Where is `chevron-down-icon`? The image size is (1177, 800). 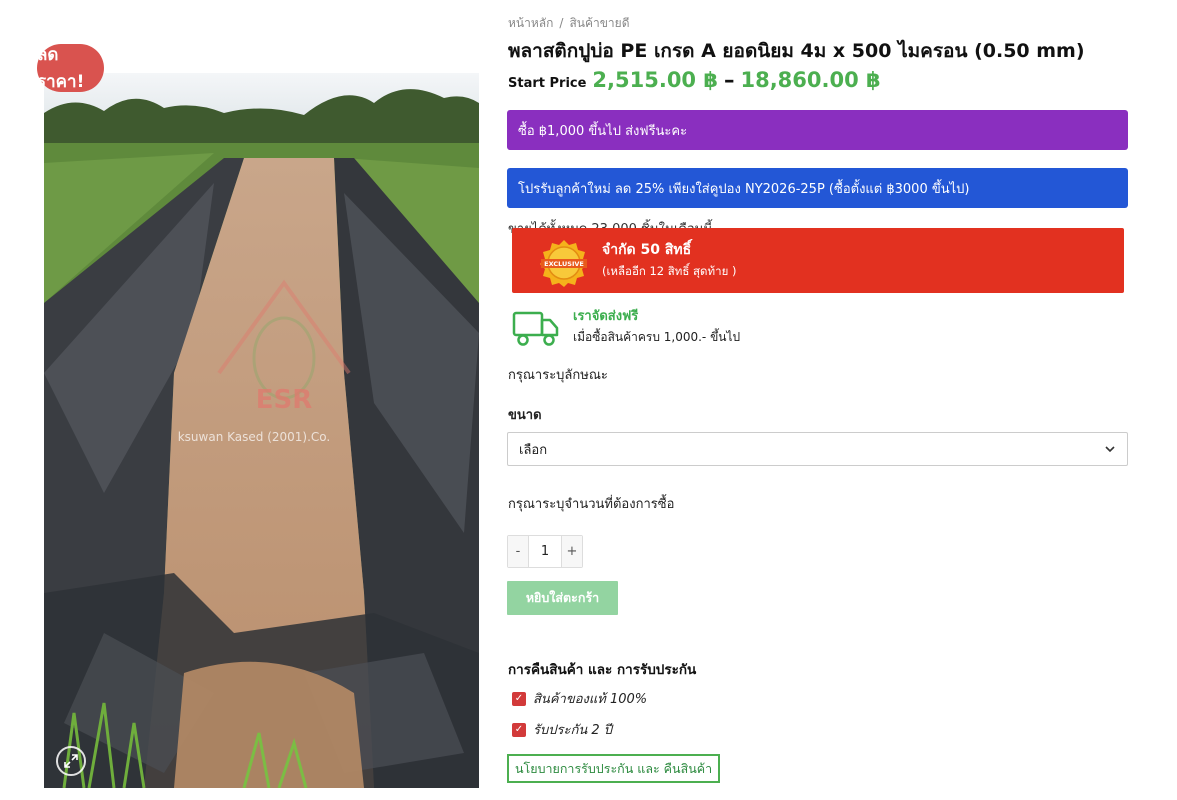
chevron-down-icon is located at coordinates (1110, 449).